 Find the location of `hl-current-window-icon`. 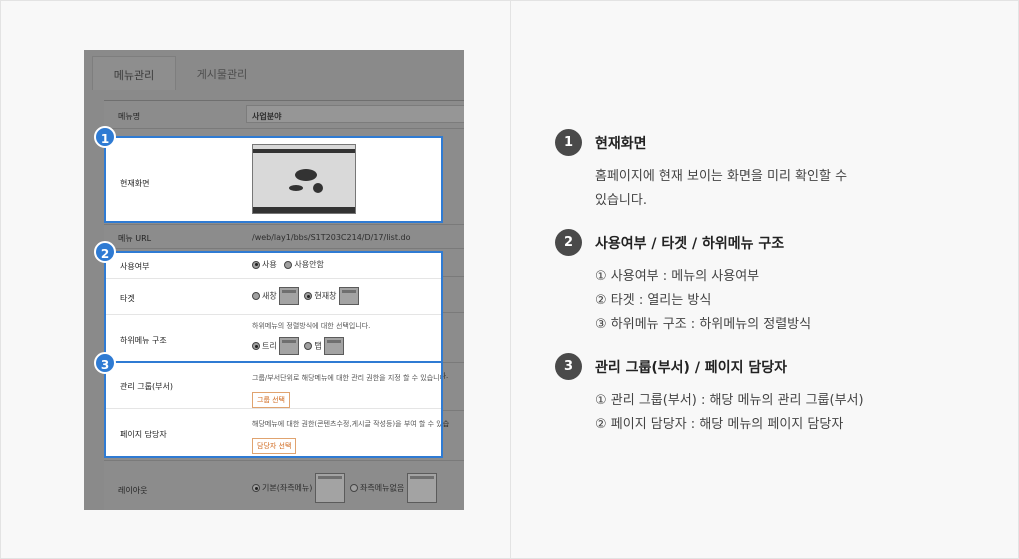

hl-current-window-icon is located at coordinates (349, 296).